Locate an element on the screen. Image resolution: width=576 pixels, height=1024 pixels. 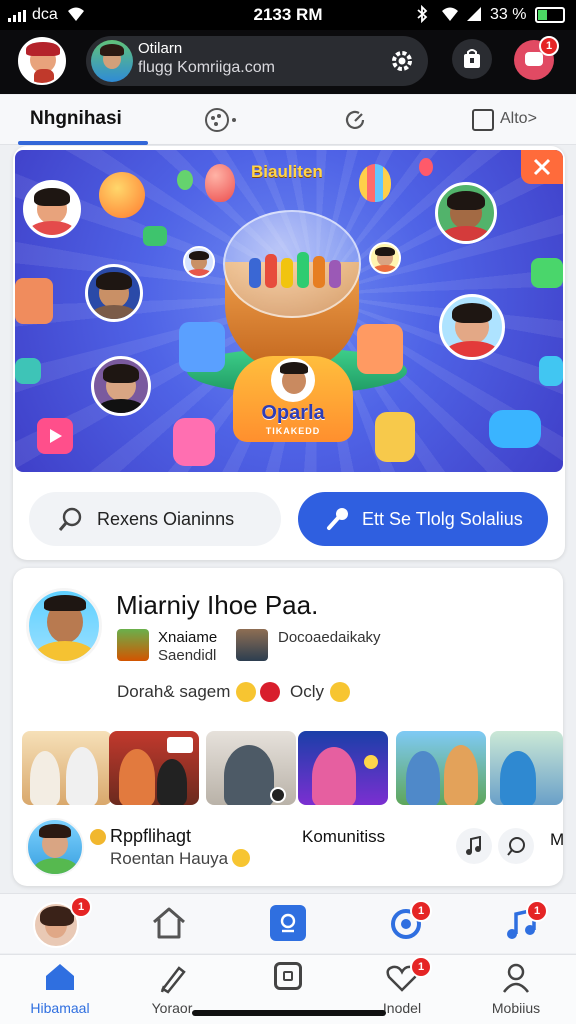
home-outline-icon is located at coordinates (169, 923).